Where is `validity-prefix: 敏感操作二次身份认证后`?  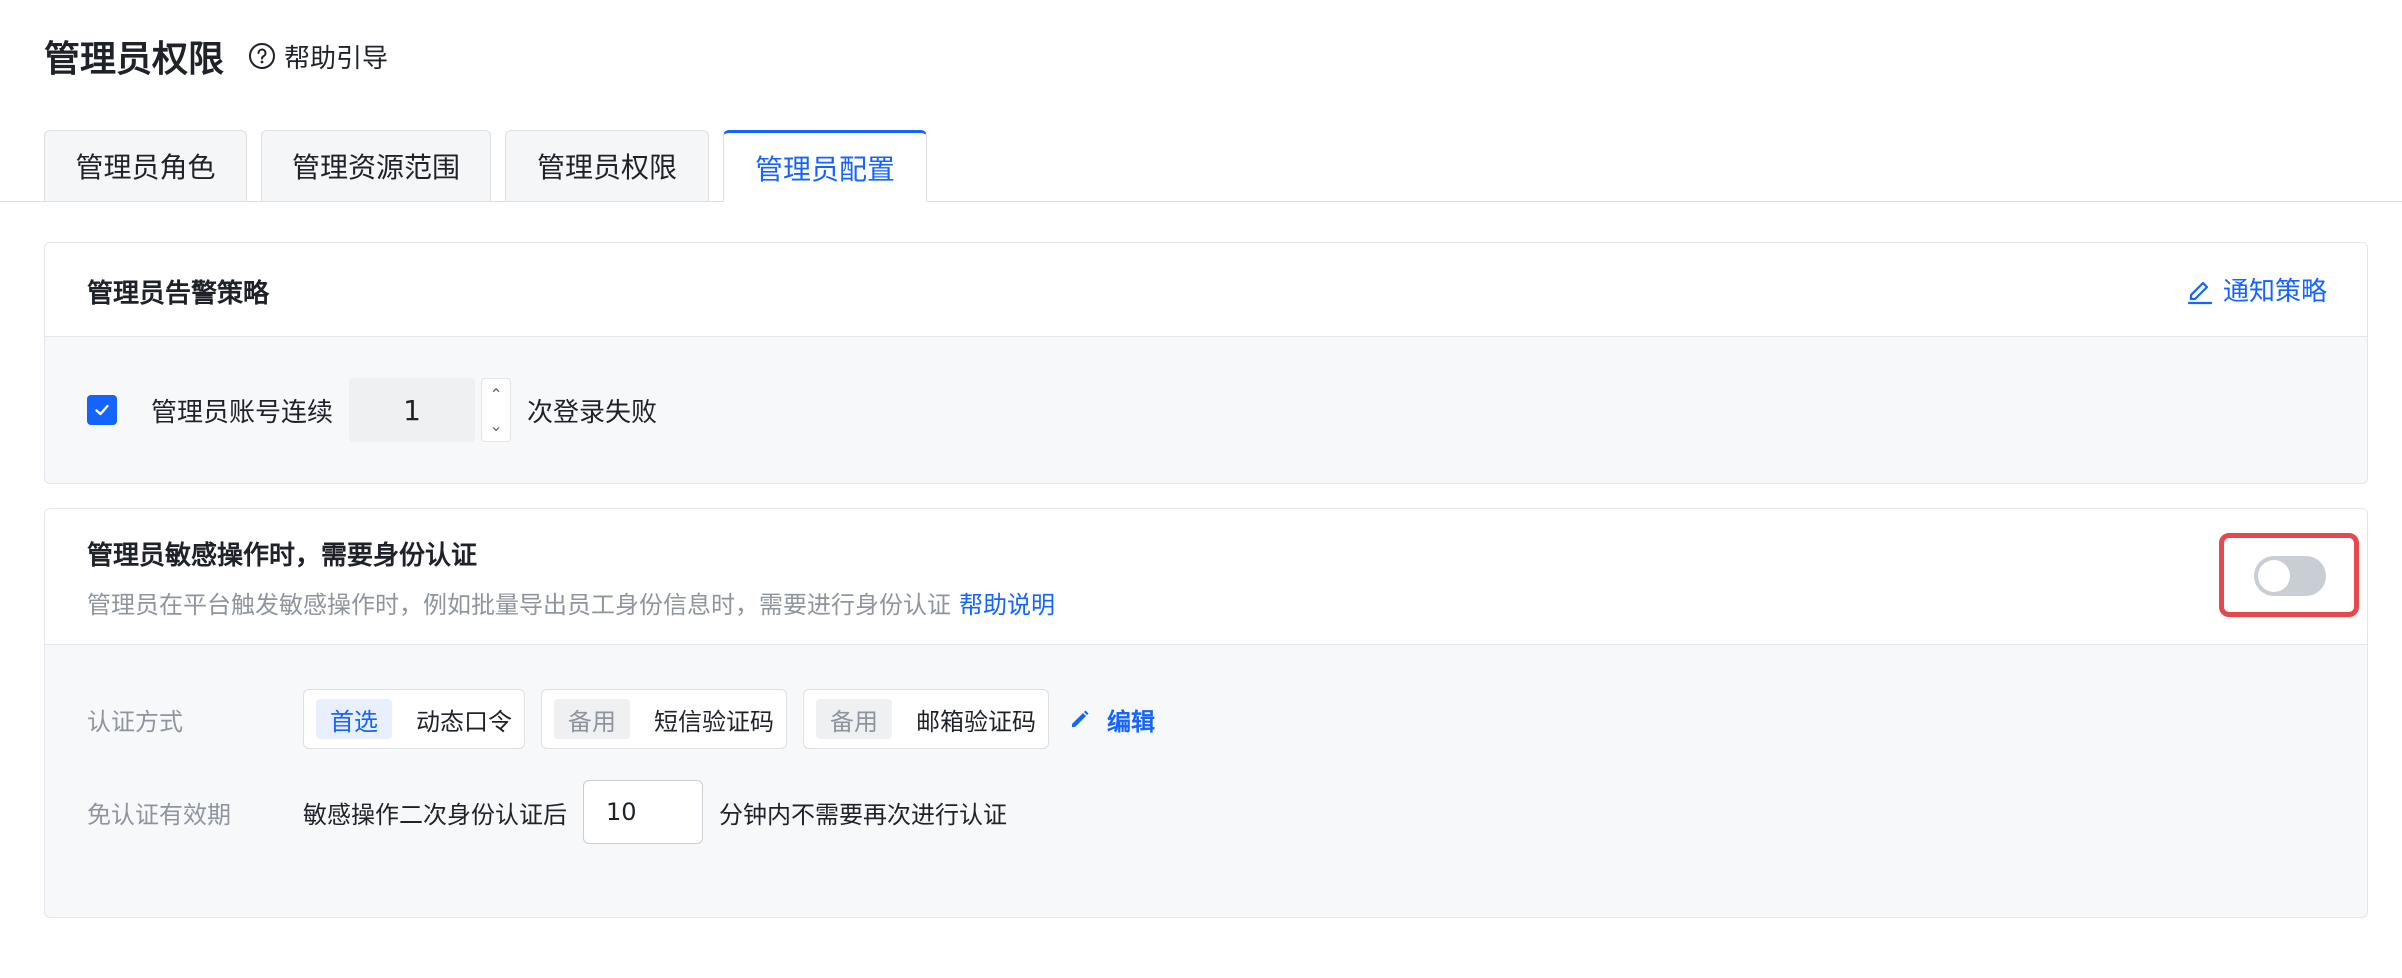
validity-prefix: 敏感操作二次身份认证后 is located at coordinates (435, 814).